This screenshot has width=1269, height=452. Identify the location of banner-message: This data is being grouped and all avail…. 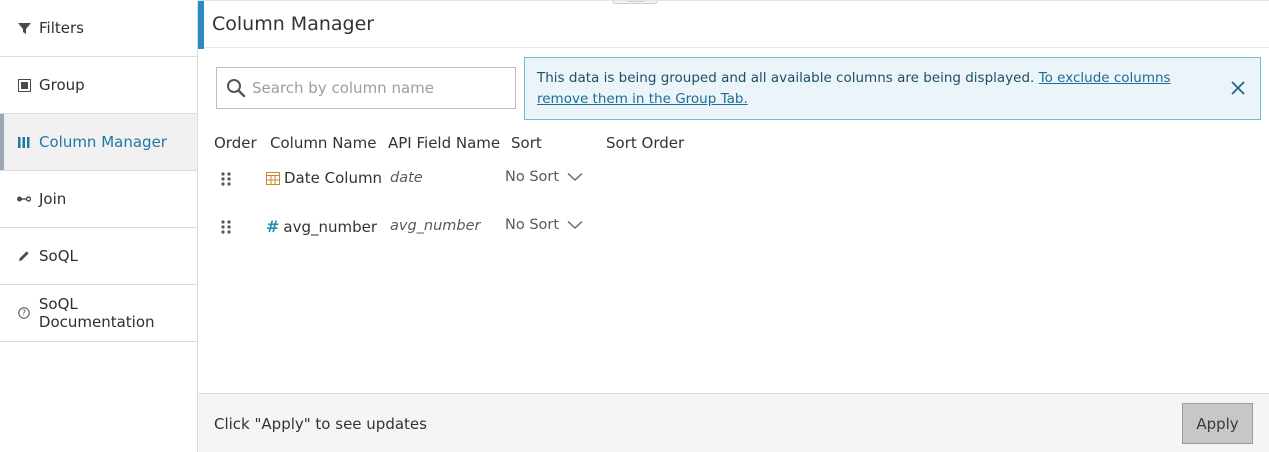
(877, 89).